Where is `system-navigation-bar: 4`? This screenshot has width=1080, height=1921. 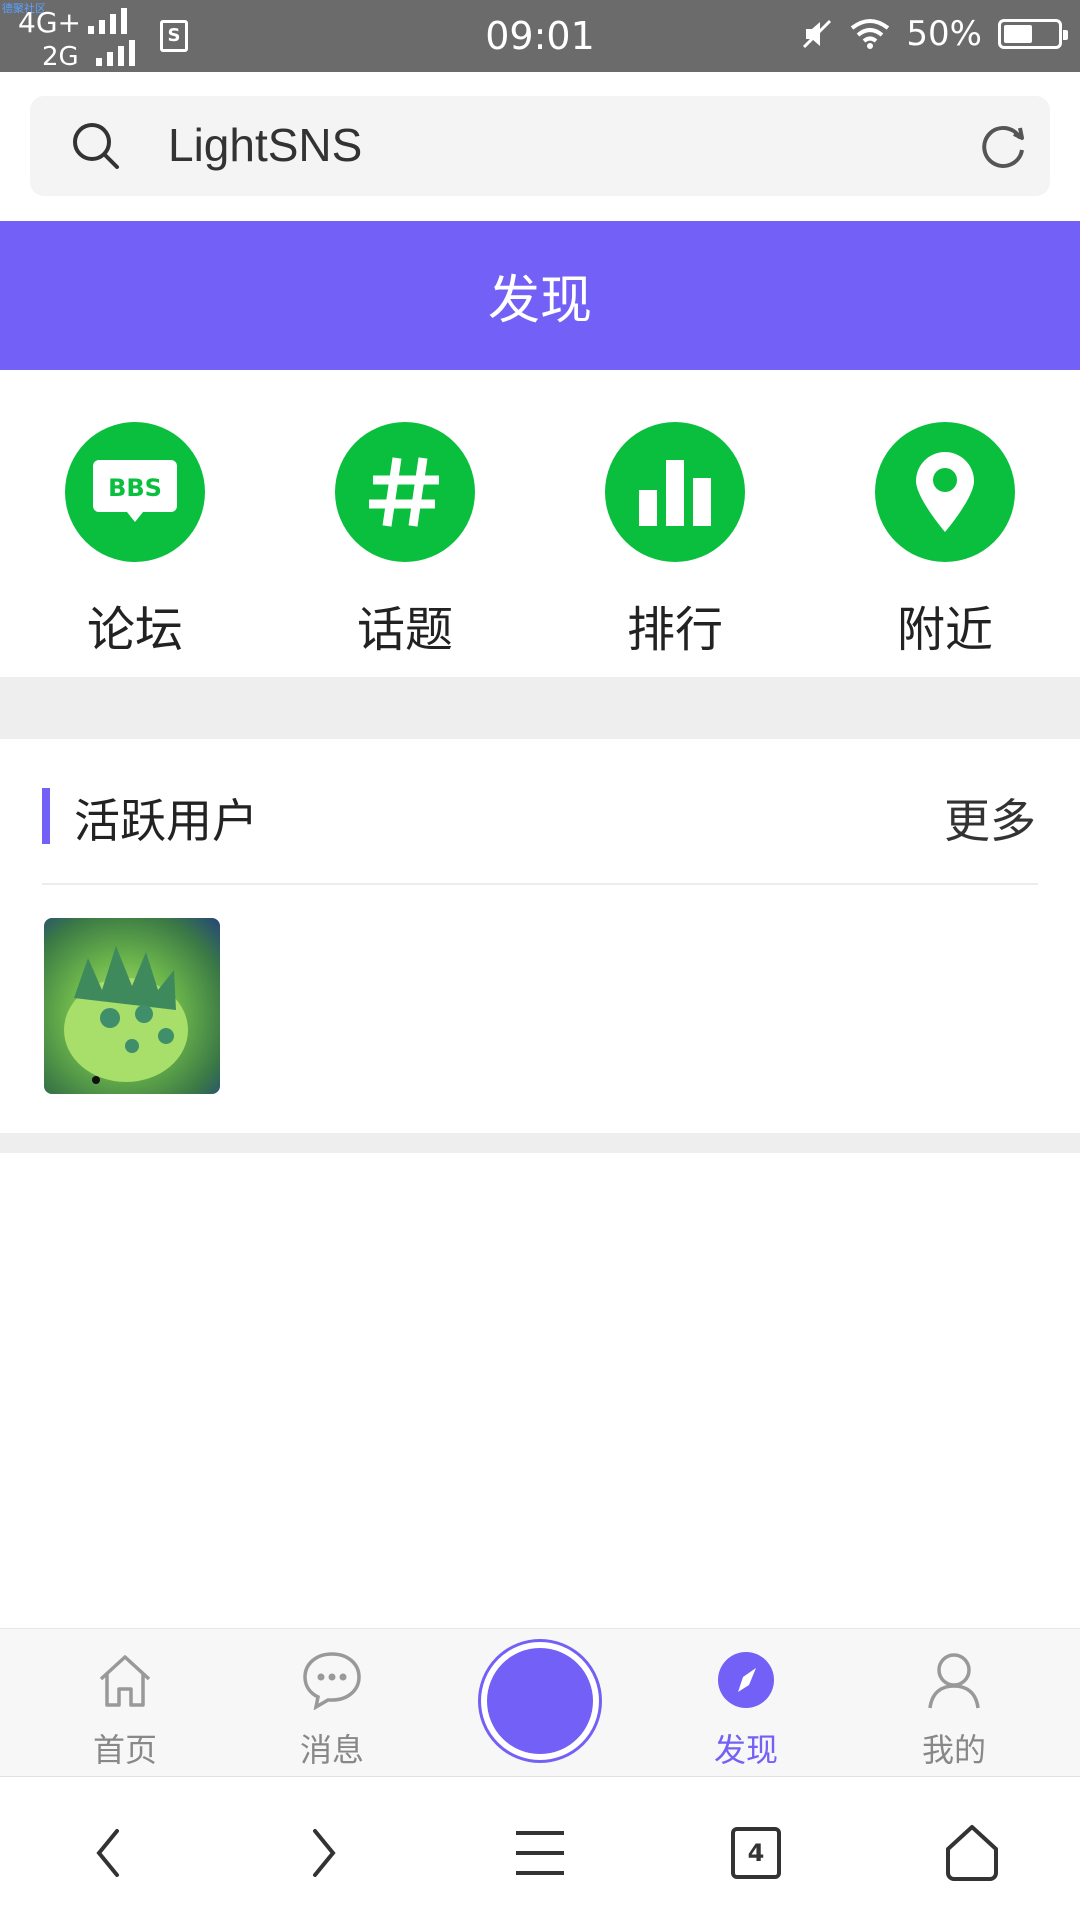 system-navigation-bar: 4 is located at coordinates (540, 1848).